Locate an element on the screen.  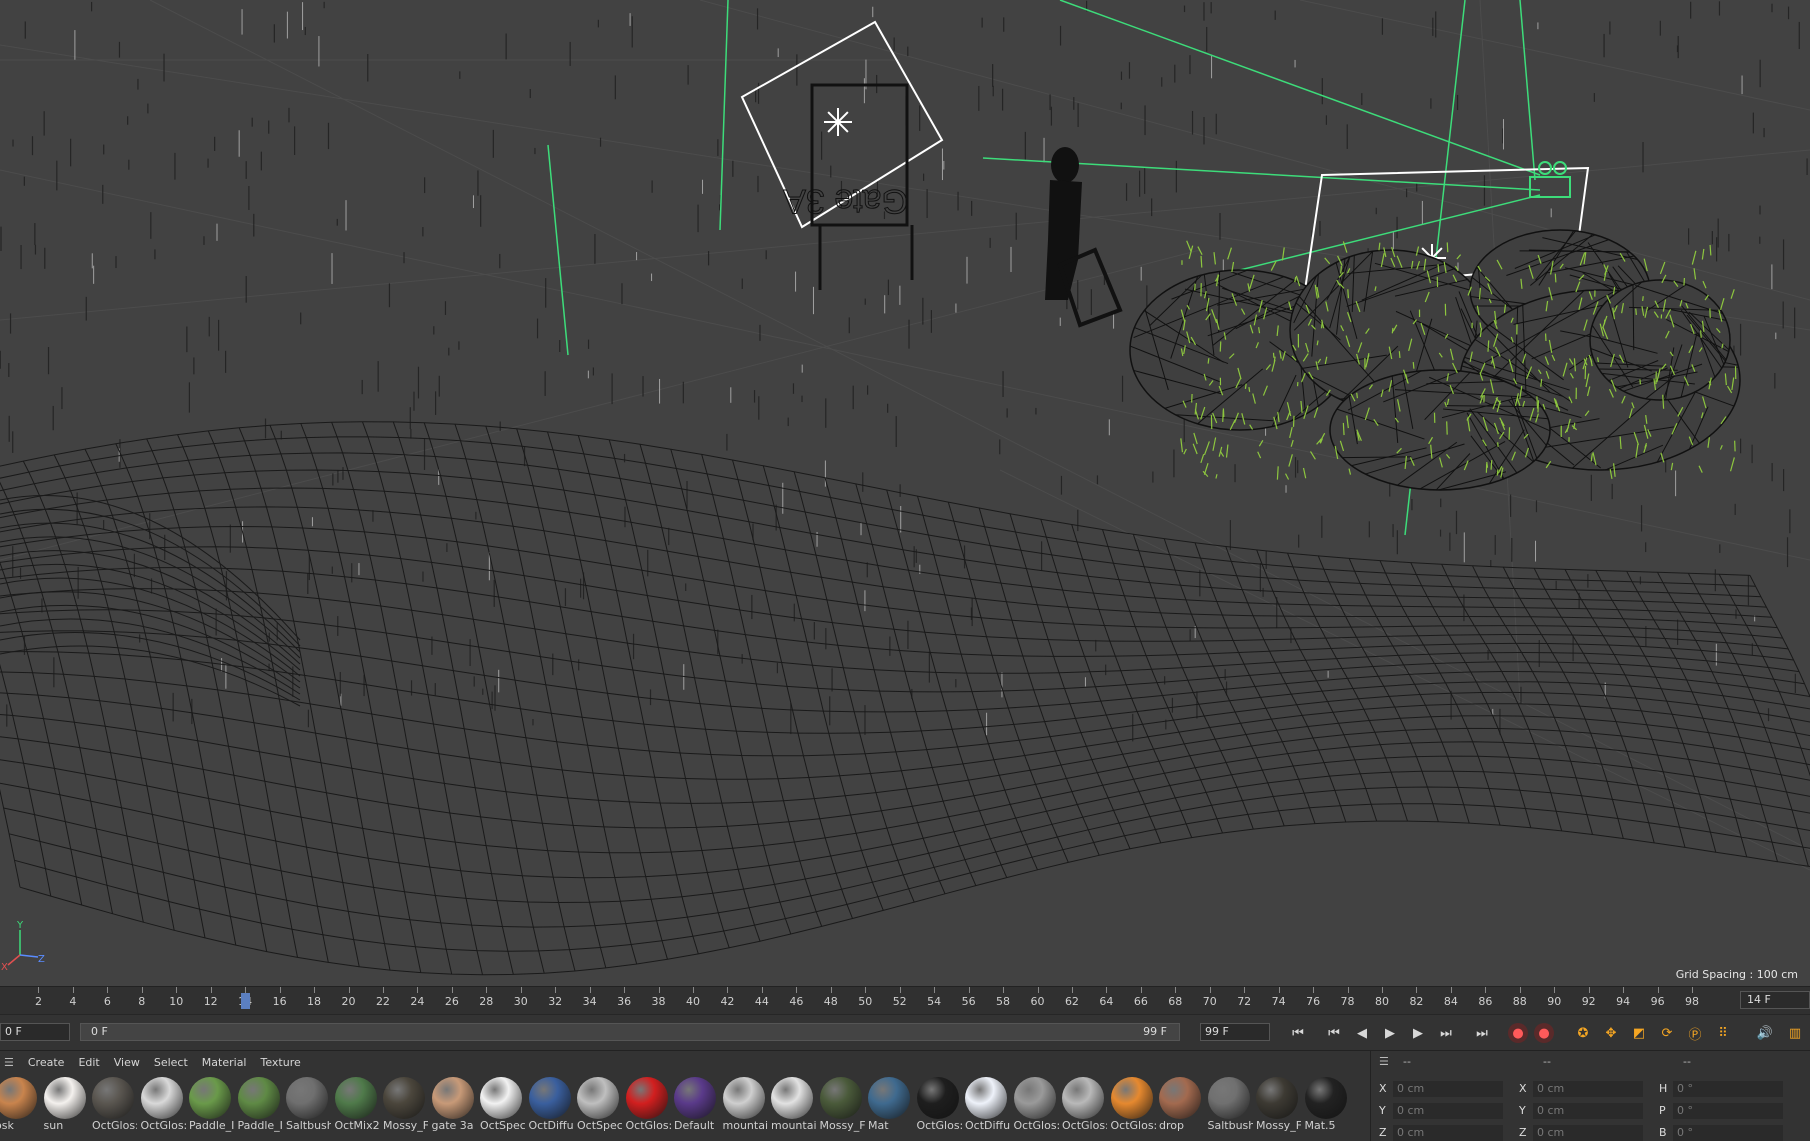
material-swatch: osk is located at coordinates (20, 1104).